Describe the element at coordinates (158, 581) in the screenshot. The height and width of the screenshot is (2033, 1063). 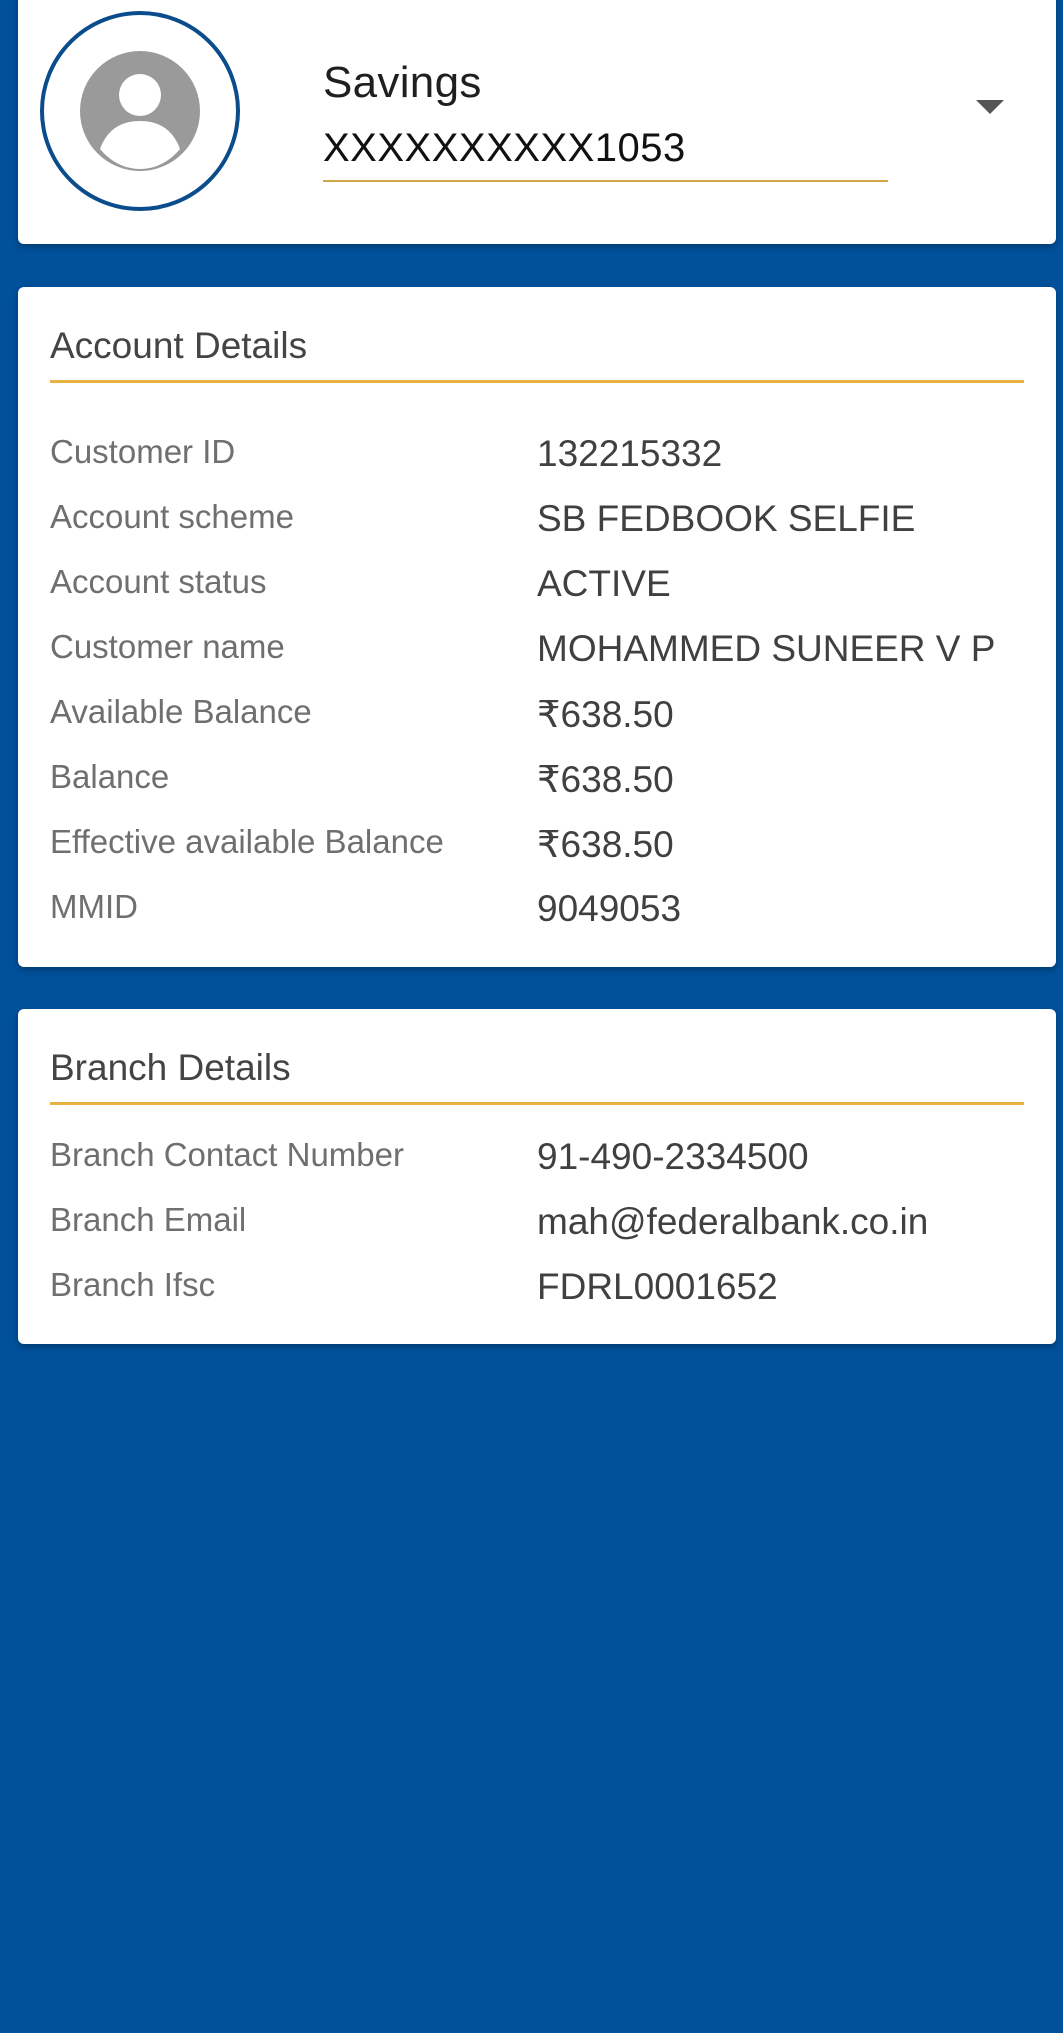
I see `detail-label: Account status` at that location.